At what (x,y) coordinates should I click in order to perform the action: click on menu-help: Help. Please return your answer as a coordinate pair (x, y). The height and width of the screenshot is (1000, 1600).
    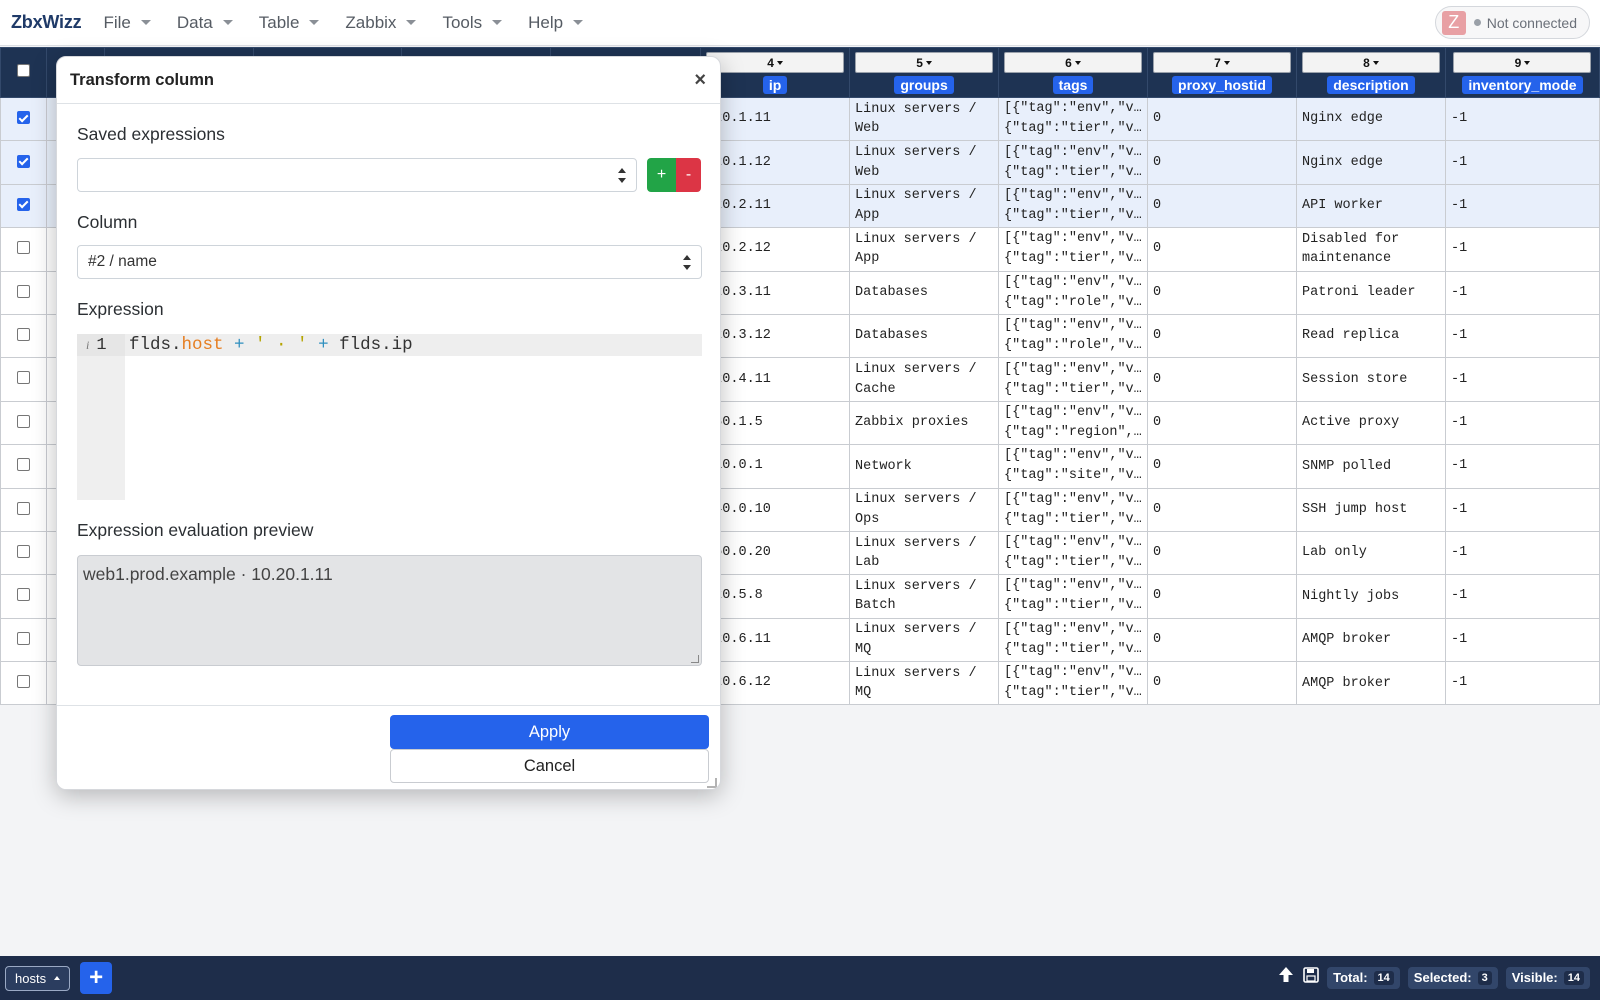
    Looking at the image, I should click on (556, 23).